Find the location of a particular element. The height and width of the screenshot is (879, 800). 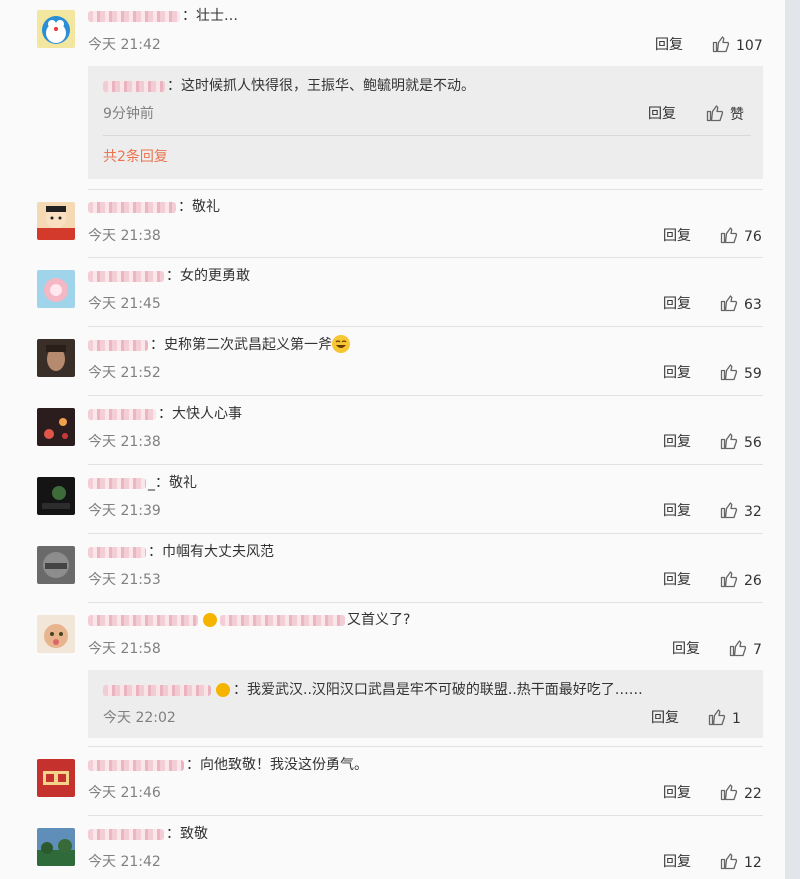

comment-line: ：致敬 is located at coordinates (148, 834).